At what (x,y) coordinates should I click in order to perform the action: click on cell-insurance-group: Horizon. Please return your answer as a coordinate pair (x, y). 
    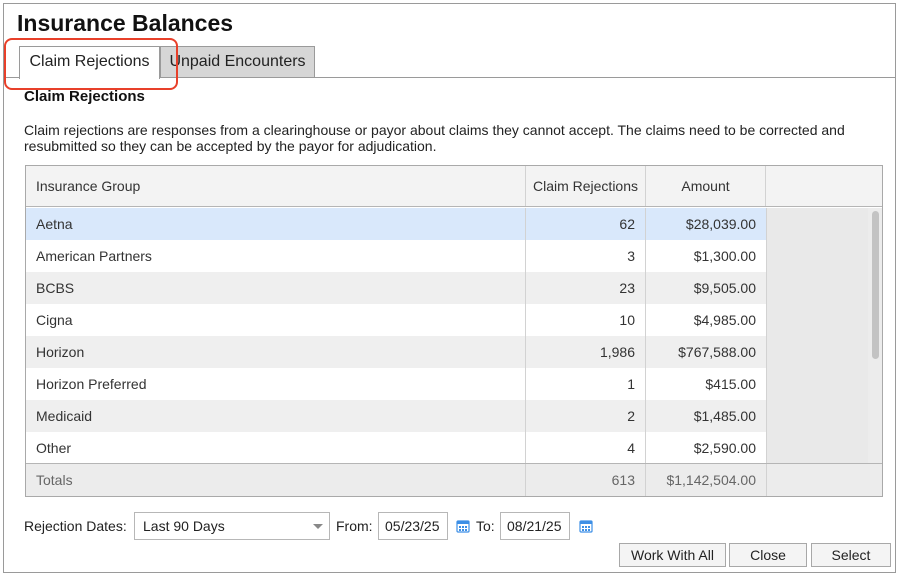
    Looking at the image, I should click on (276, 352).